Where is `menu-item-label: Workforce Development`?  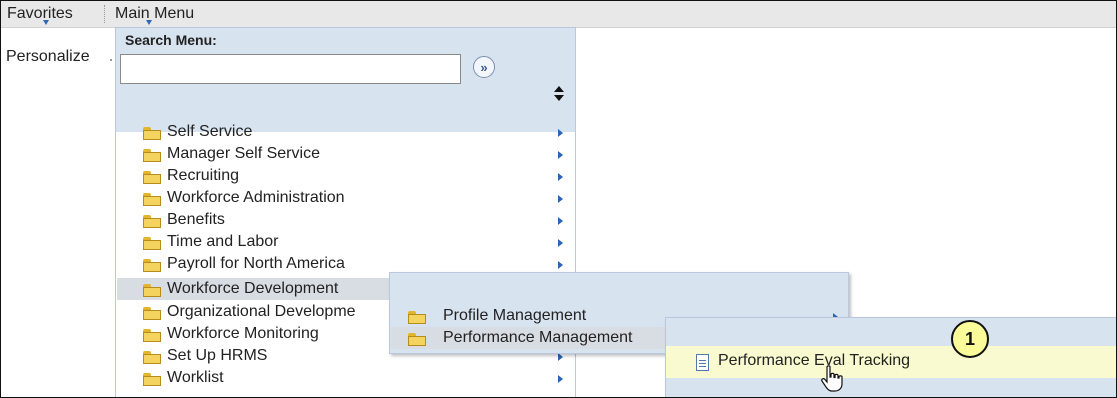 menu-item-label: Workforce Development is located at coordinates (253, 288).